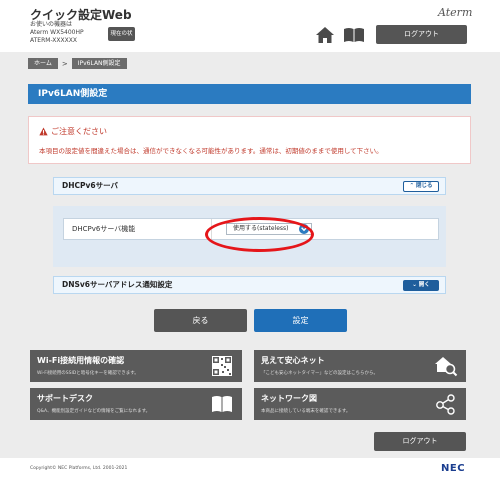  What do you see at coordinates (121, 39) in the screenshot?
I see `current-status-button: 現在の状態` at bounding box center [121, 39].